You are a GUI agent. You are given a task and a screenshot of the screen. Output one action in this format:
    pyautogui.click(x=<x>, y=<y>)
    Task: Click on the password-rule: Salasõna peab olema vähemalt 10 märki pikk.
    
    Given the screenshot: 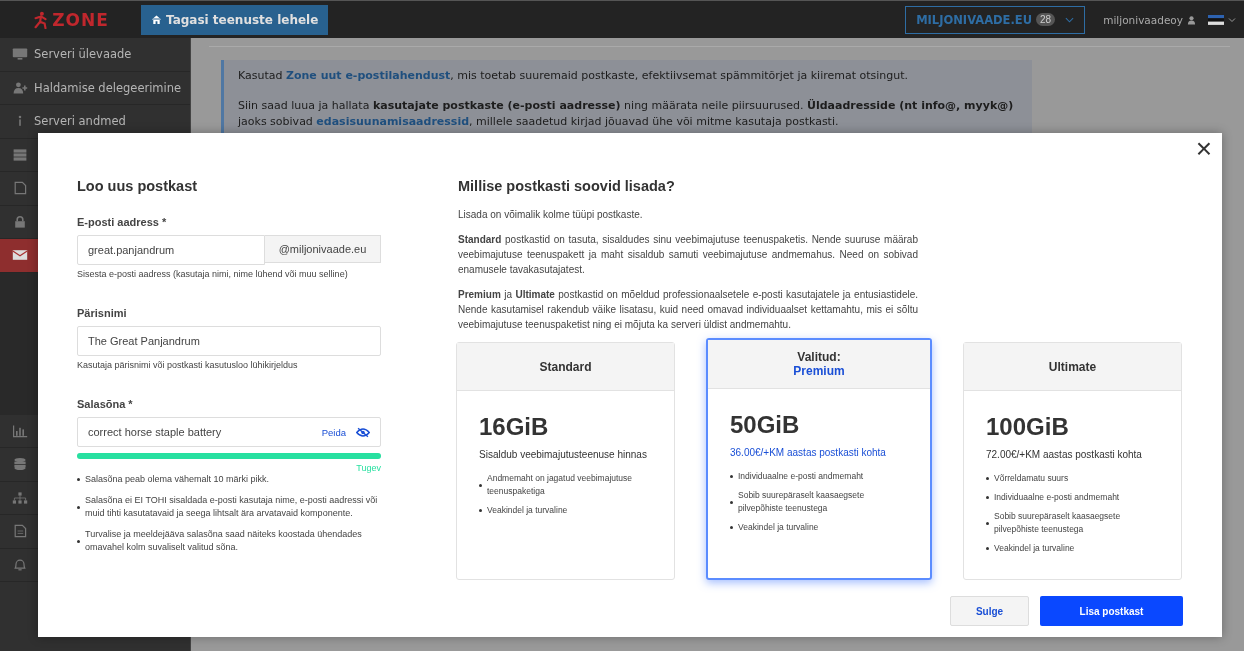 What is the action you would take?
    pyautogui.click(x=177, y=479)
    